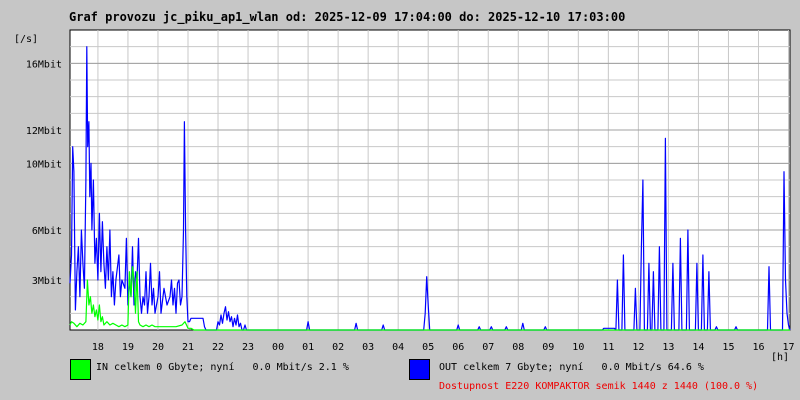  What do you see at coordinates (44, 64) in the screenshot?
I see `y-tick-label: 16Mbit` at bounding box center [44, 64].